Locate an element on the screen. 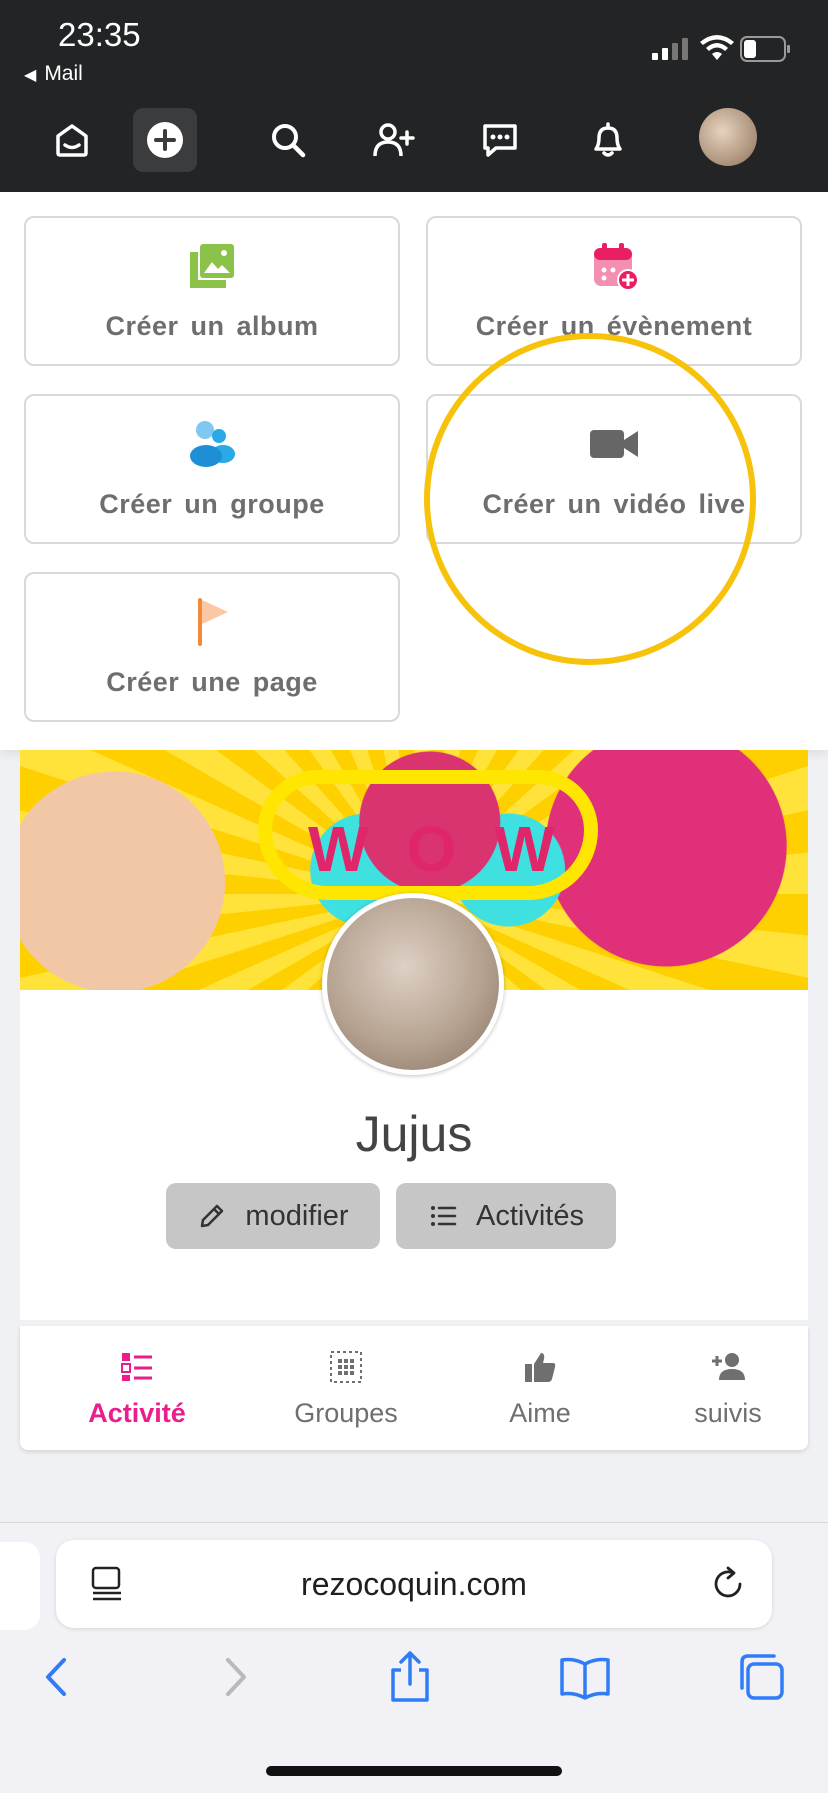  create-live-video-button: Créer un vidéo live is located at coordinates (614, 469).